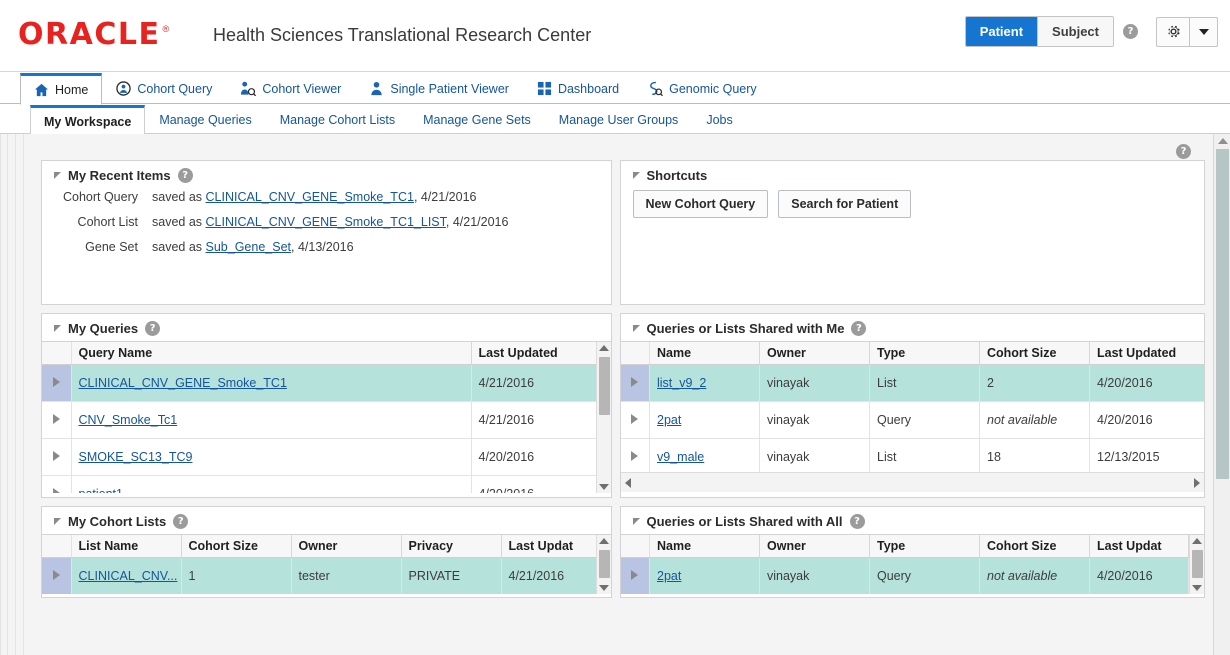  What do you see at coordinates (136, 457) in the screenshot?
I see `query-name-link: SMOKE_SC13_TC9` at bounding box center [136, 457].